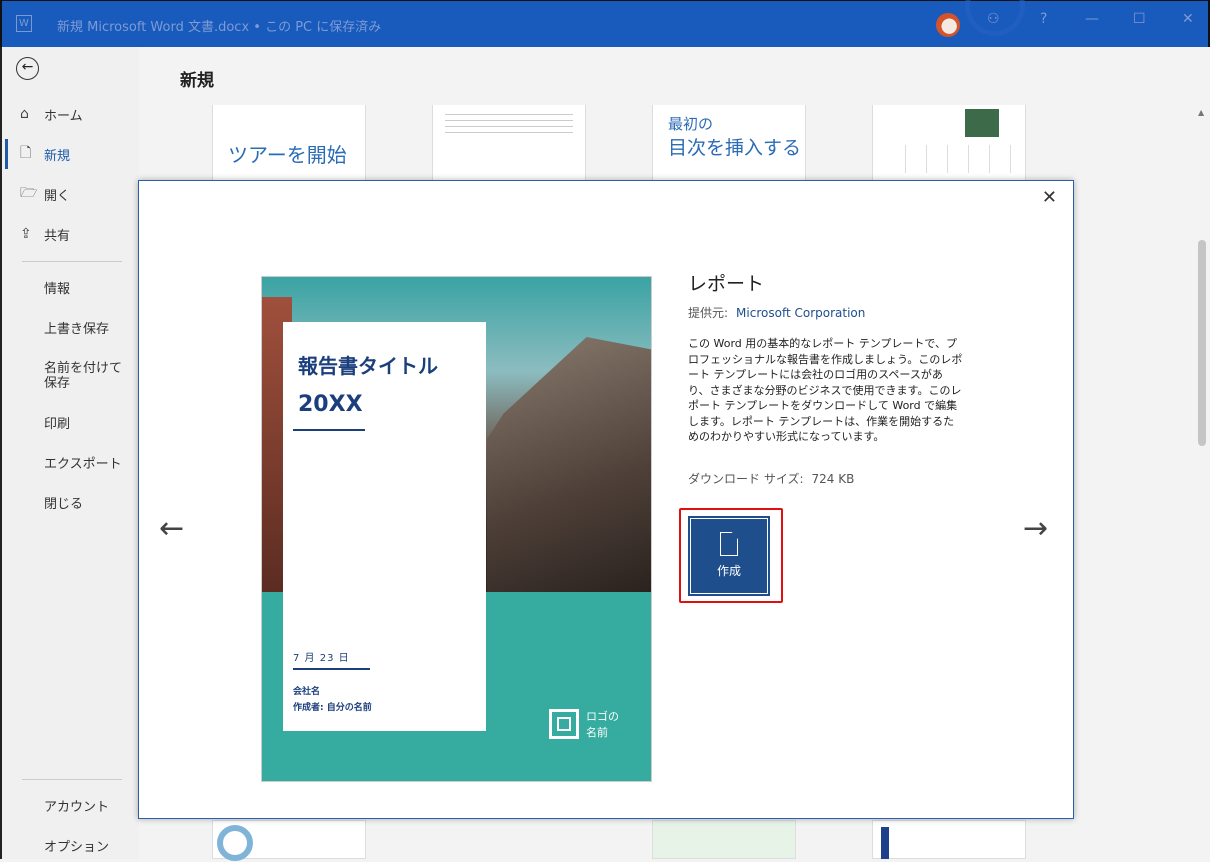 This screenshot has height=862, width=1210. Describe the element at coordinates (1035, 528) in the screenshot. I see `next-template-arrow-icon: →` at that location.